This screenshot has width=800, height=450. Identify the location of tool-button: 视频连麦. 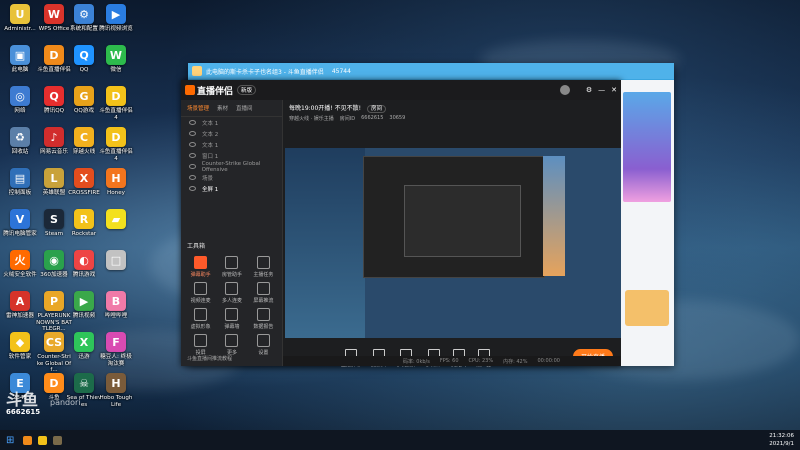
(200, 293).